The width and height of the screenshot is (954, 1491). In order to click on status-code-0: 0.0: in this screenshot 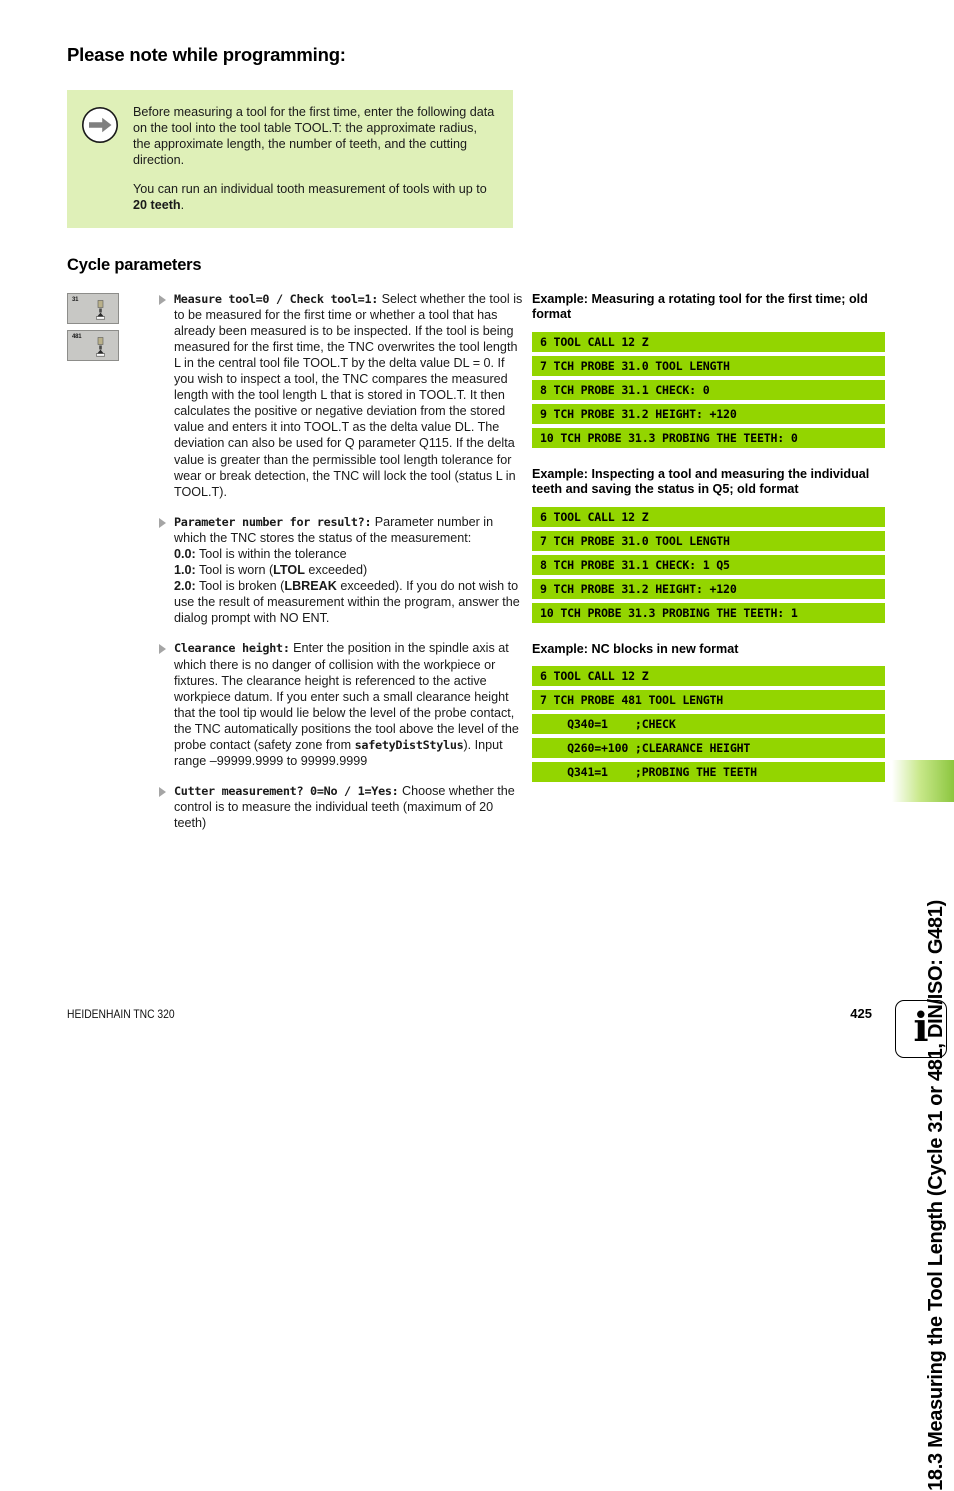, I will do `click(185, 553)`.